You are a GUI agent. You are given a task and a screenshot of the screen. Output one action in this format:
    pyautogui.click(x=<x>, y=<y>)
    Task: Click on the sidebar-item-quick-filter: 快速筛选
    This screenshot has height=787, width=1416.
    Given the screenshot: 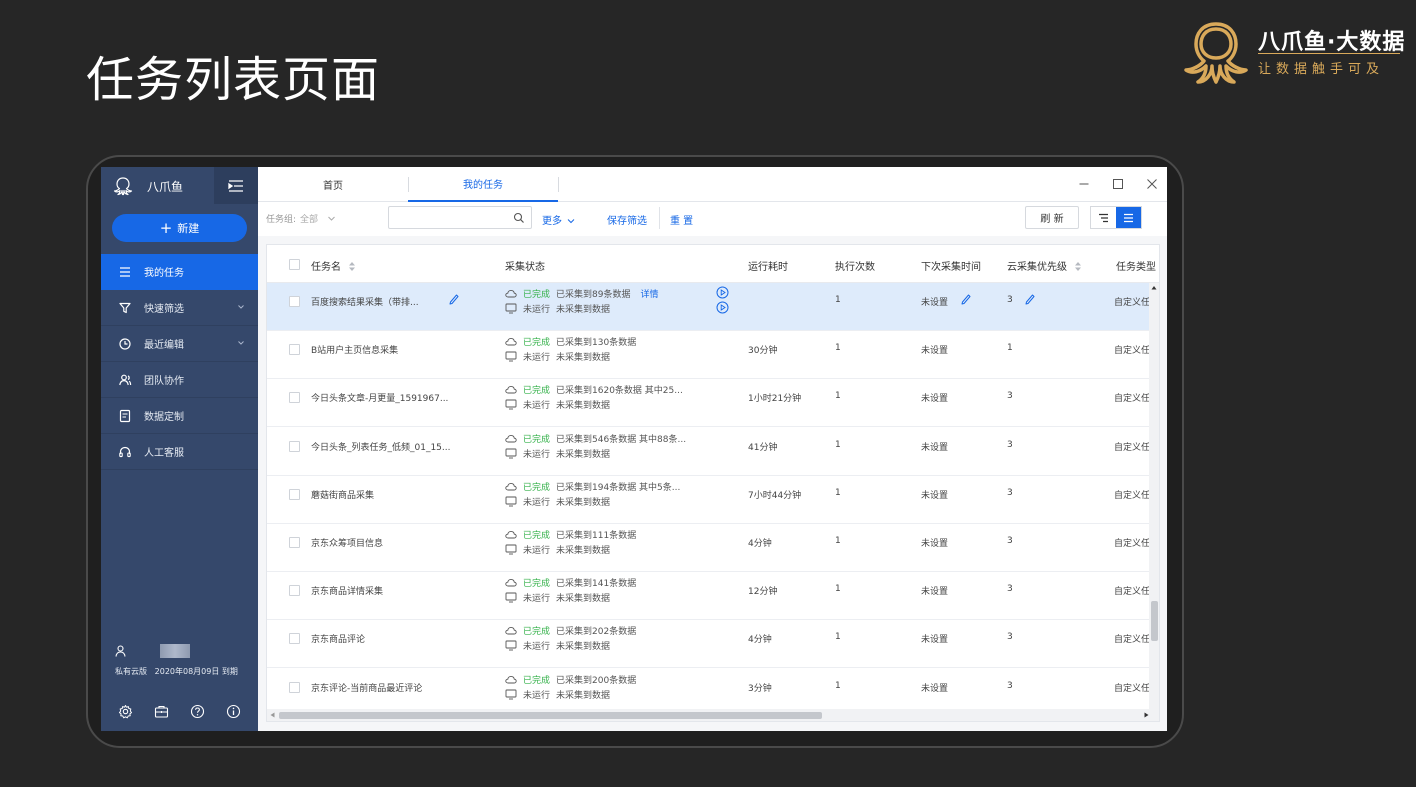 What is the action you would take?
    pyautogui.click(x=179, y=308)
    